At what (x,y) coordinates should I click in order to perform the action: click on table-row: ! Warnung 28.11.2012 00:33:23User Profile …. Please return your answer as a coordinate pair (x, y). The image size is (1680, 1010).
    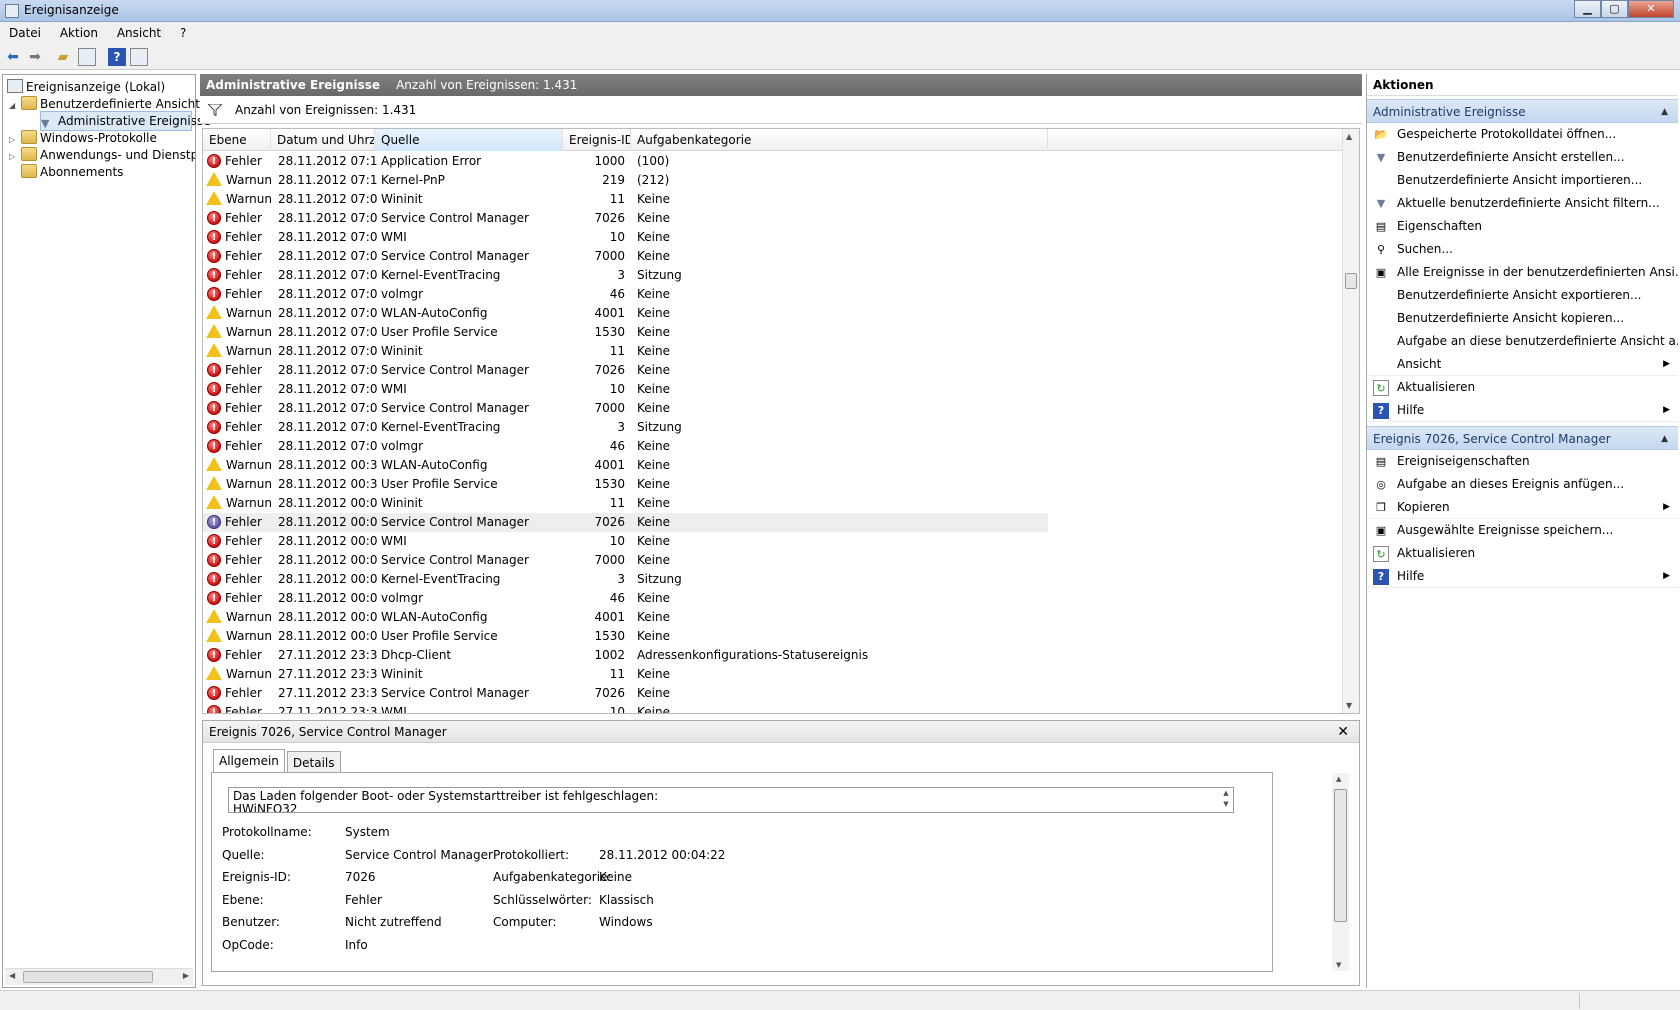
    Looking at the image, I should click on (773, 484).